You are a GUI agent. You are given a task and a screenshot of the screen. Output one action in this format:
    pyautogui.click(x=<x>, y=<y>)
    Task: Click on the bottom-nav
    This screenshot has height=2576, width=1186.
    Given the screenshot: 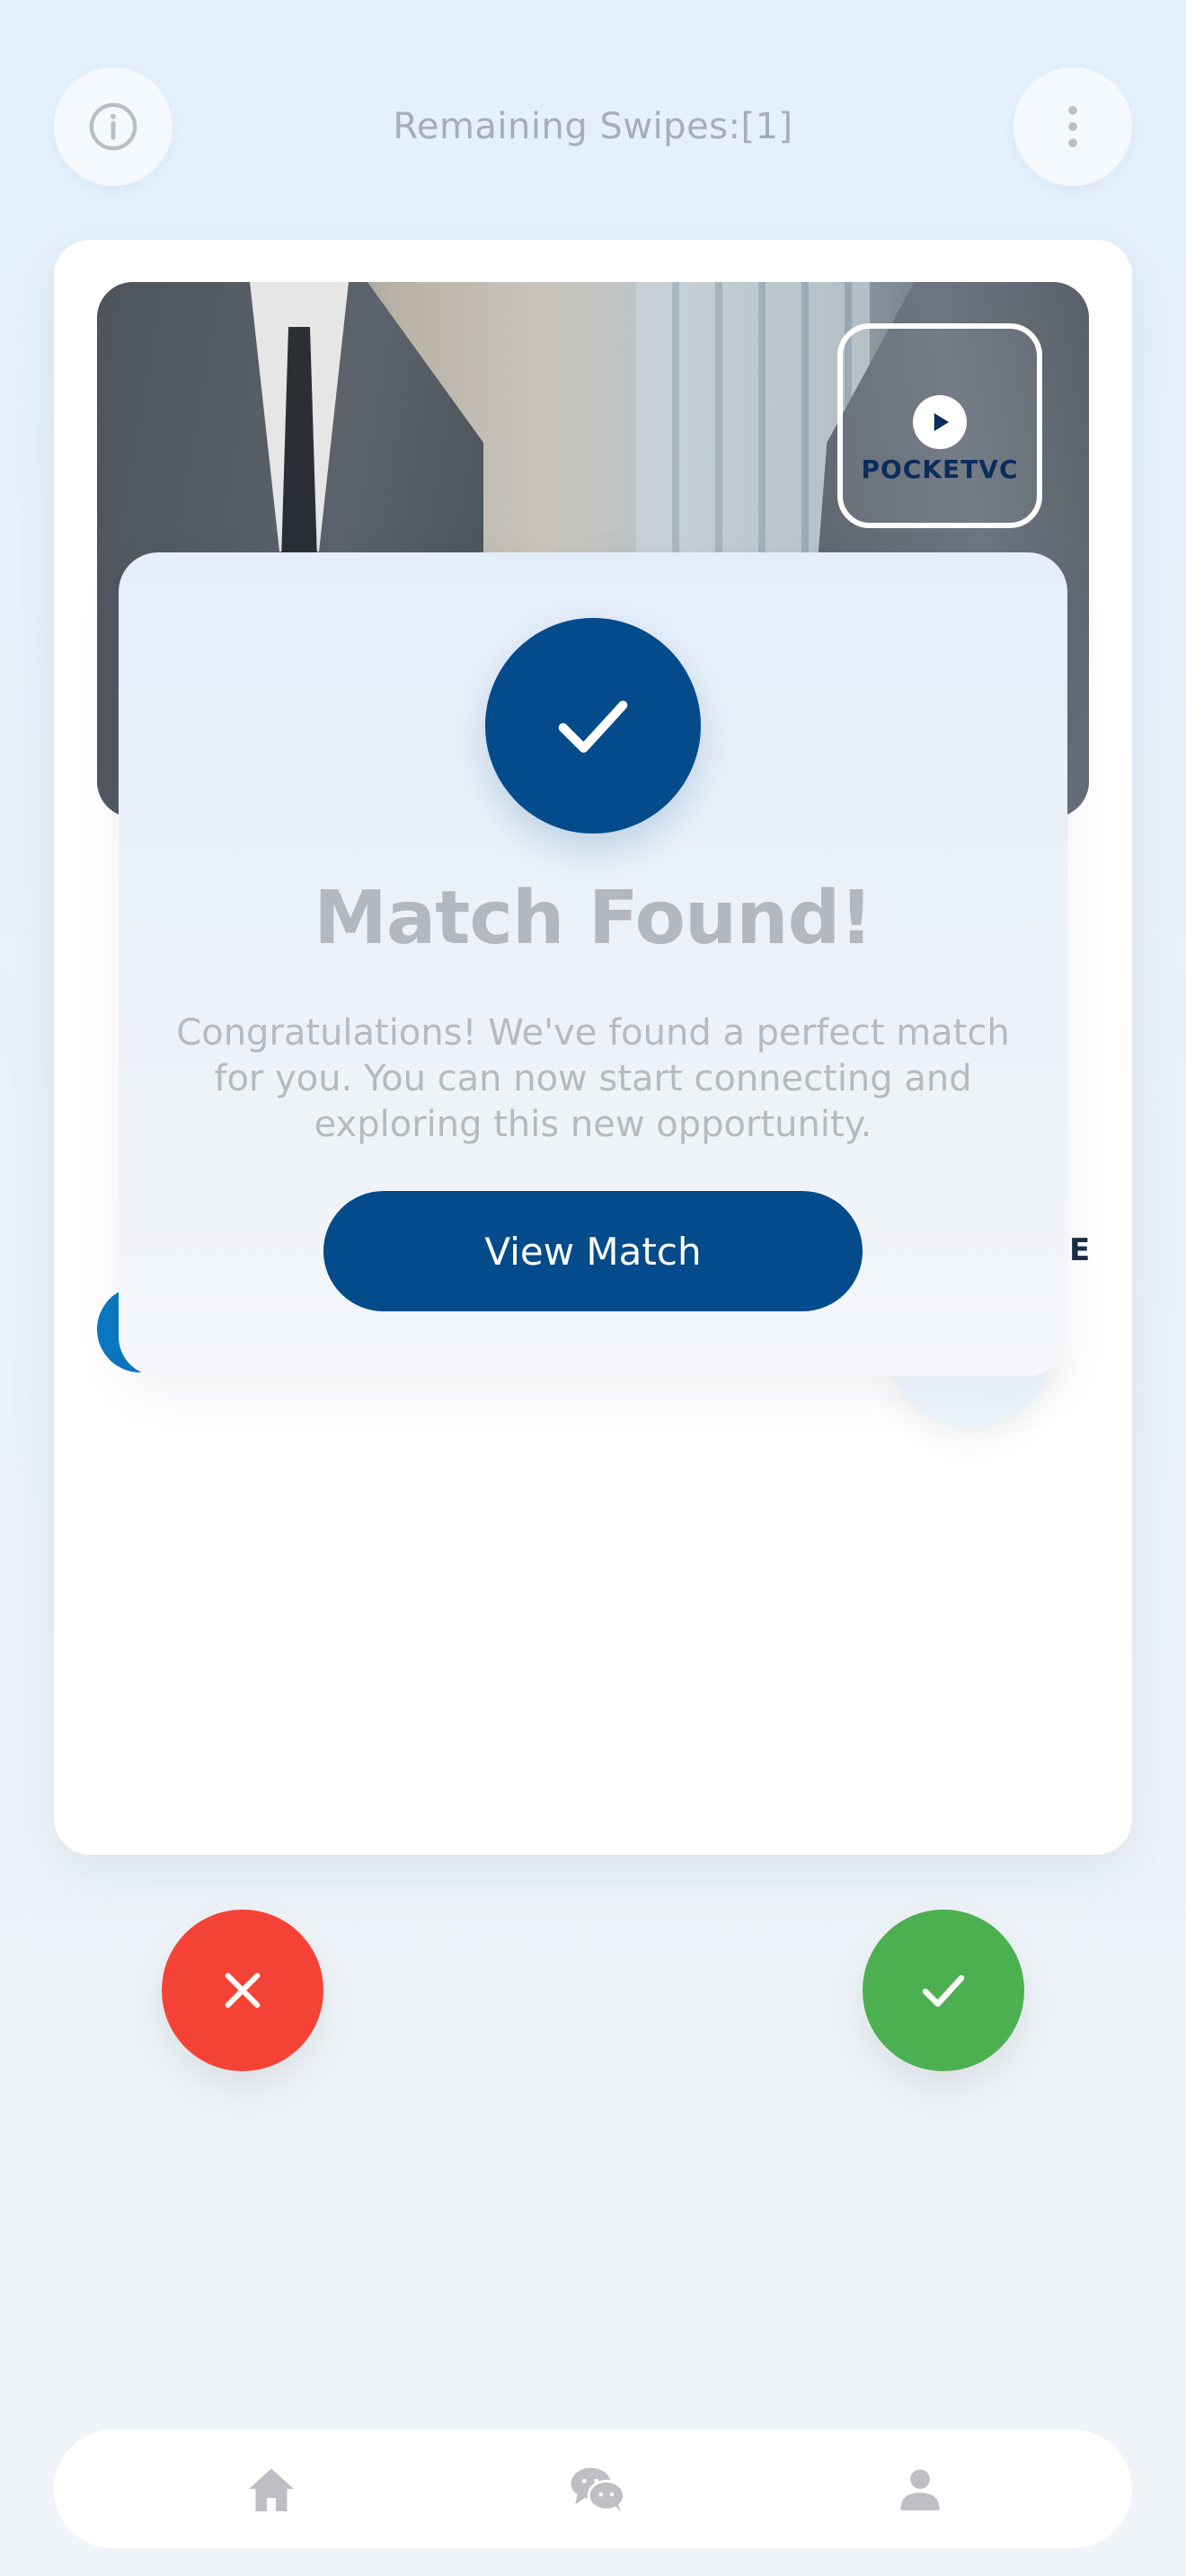 What is the action you would take?
    pyautogui.click(x=593, y=2489)
    